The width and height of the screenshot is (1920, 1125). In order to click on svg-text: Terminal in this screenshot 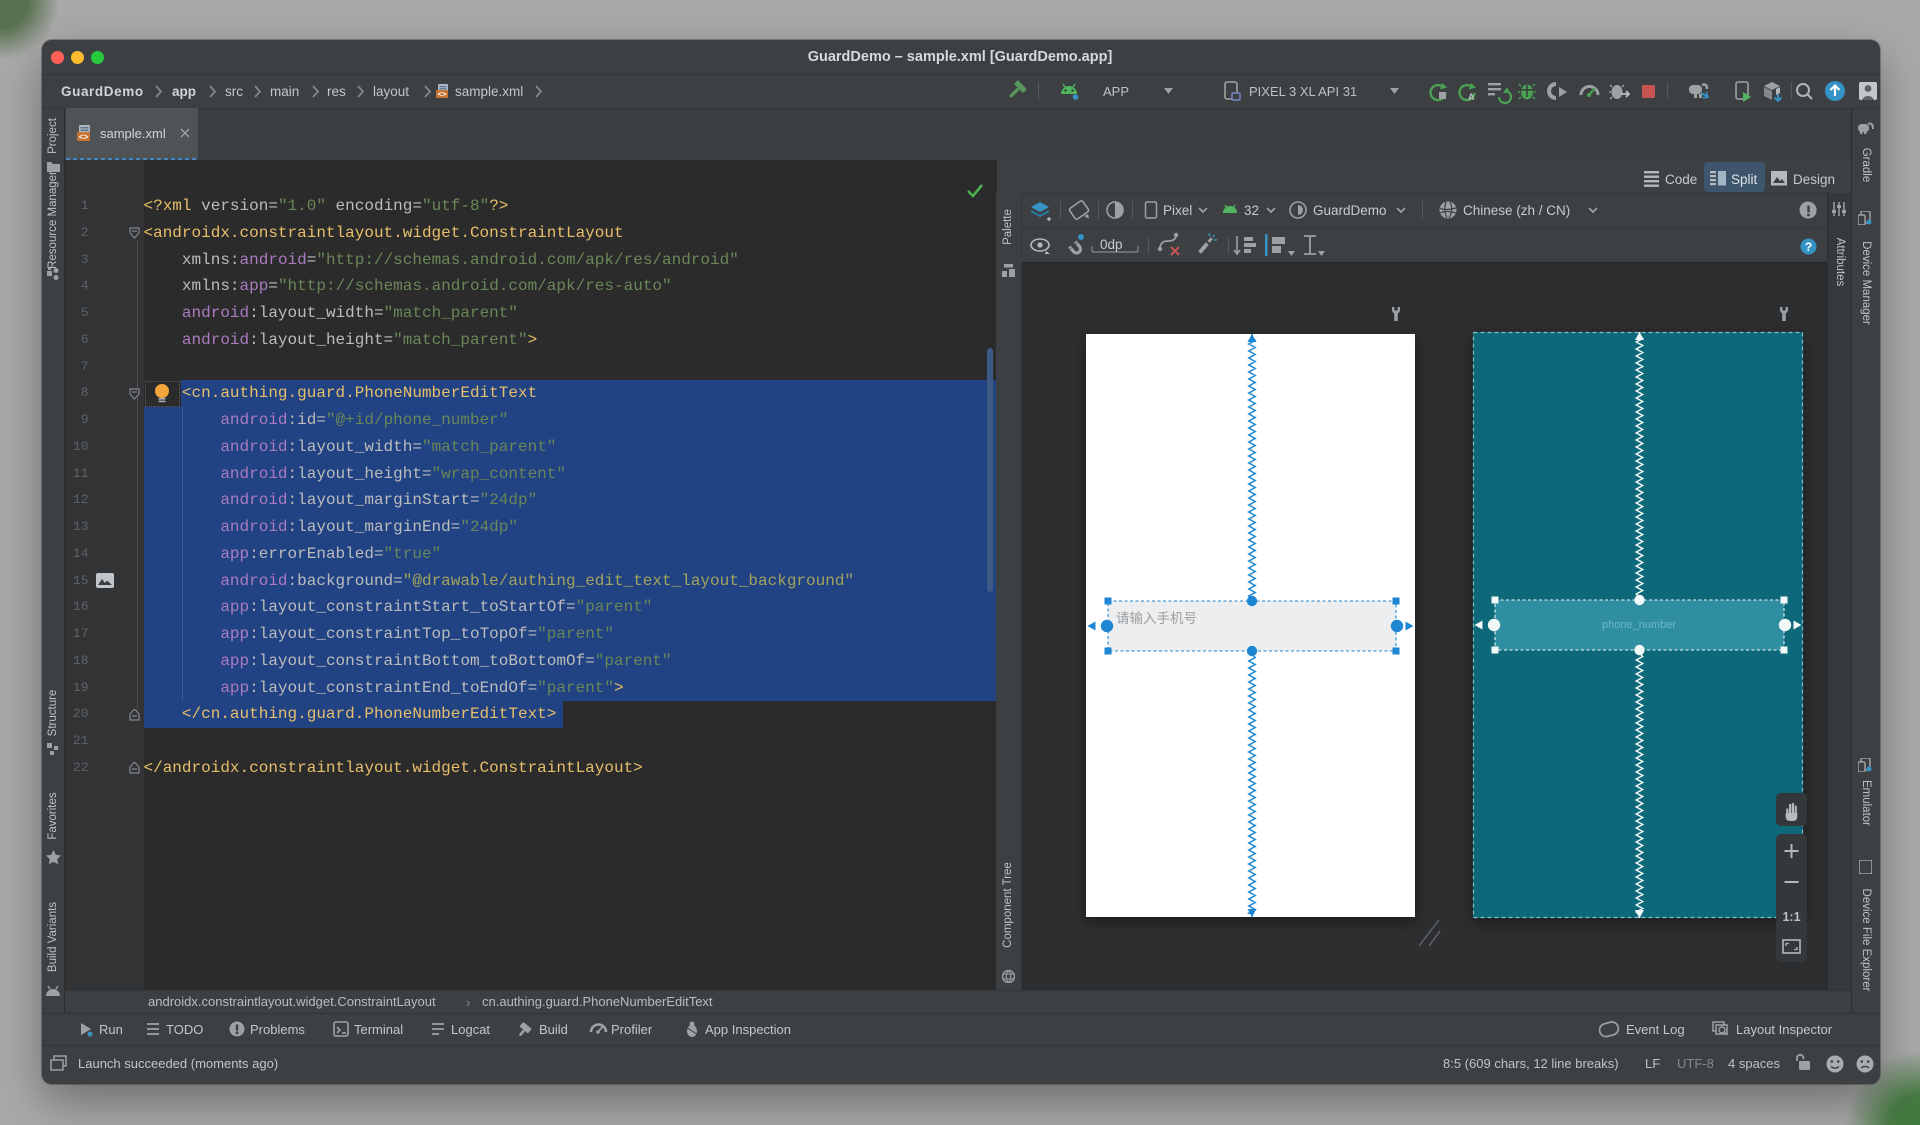, I will do `click(378, 1029)`.